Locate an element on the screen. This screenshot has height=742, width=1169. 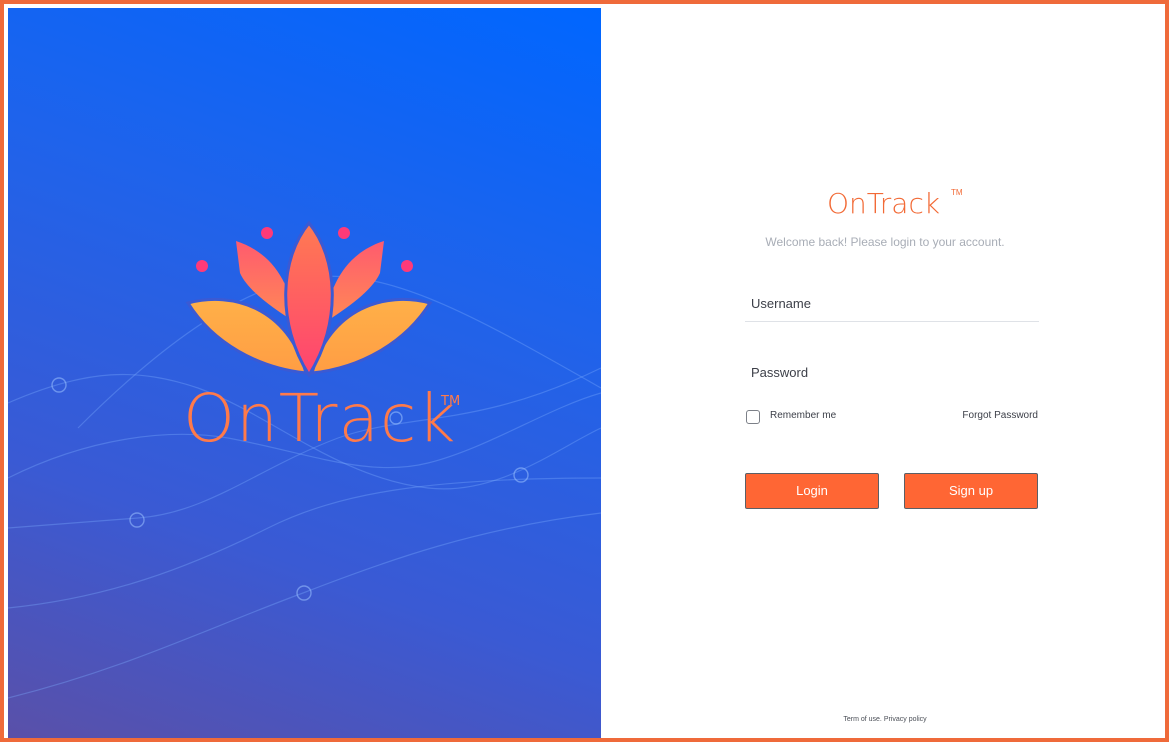
privacy-link: Privacy policy is located at coordinates (905, 719).